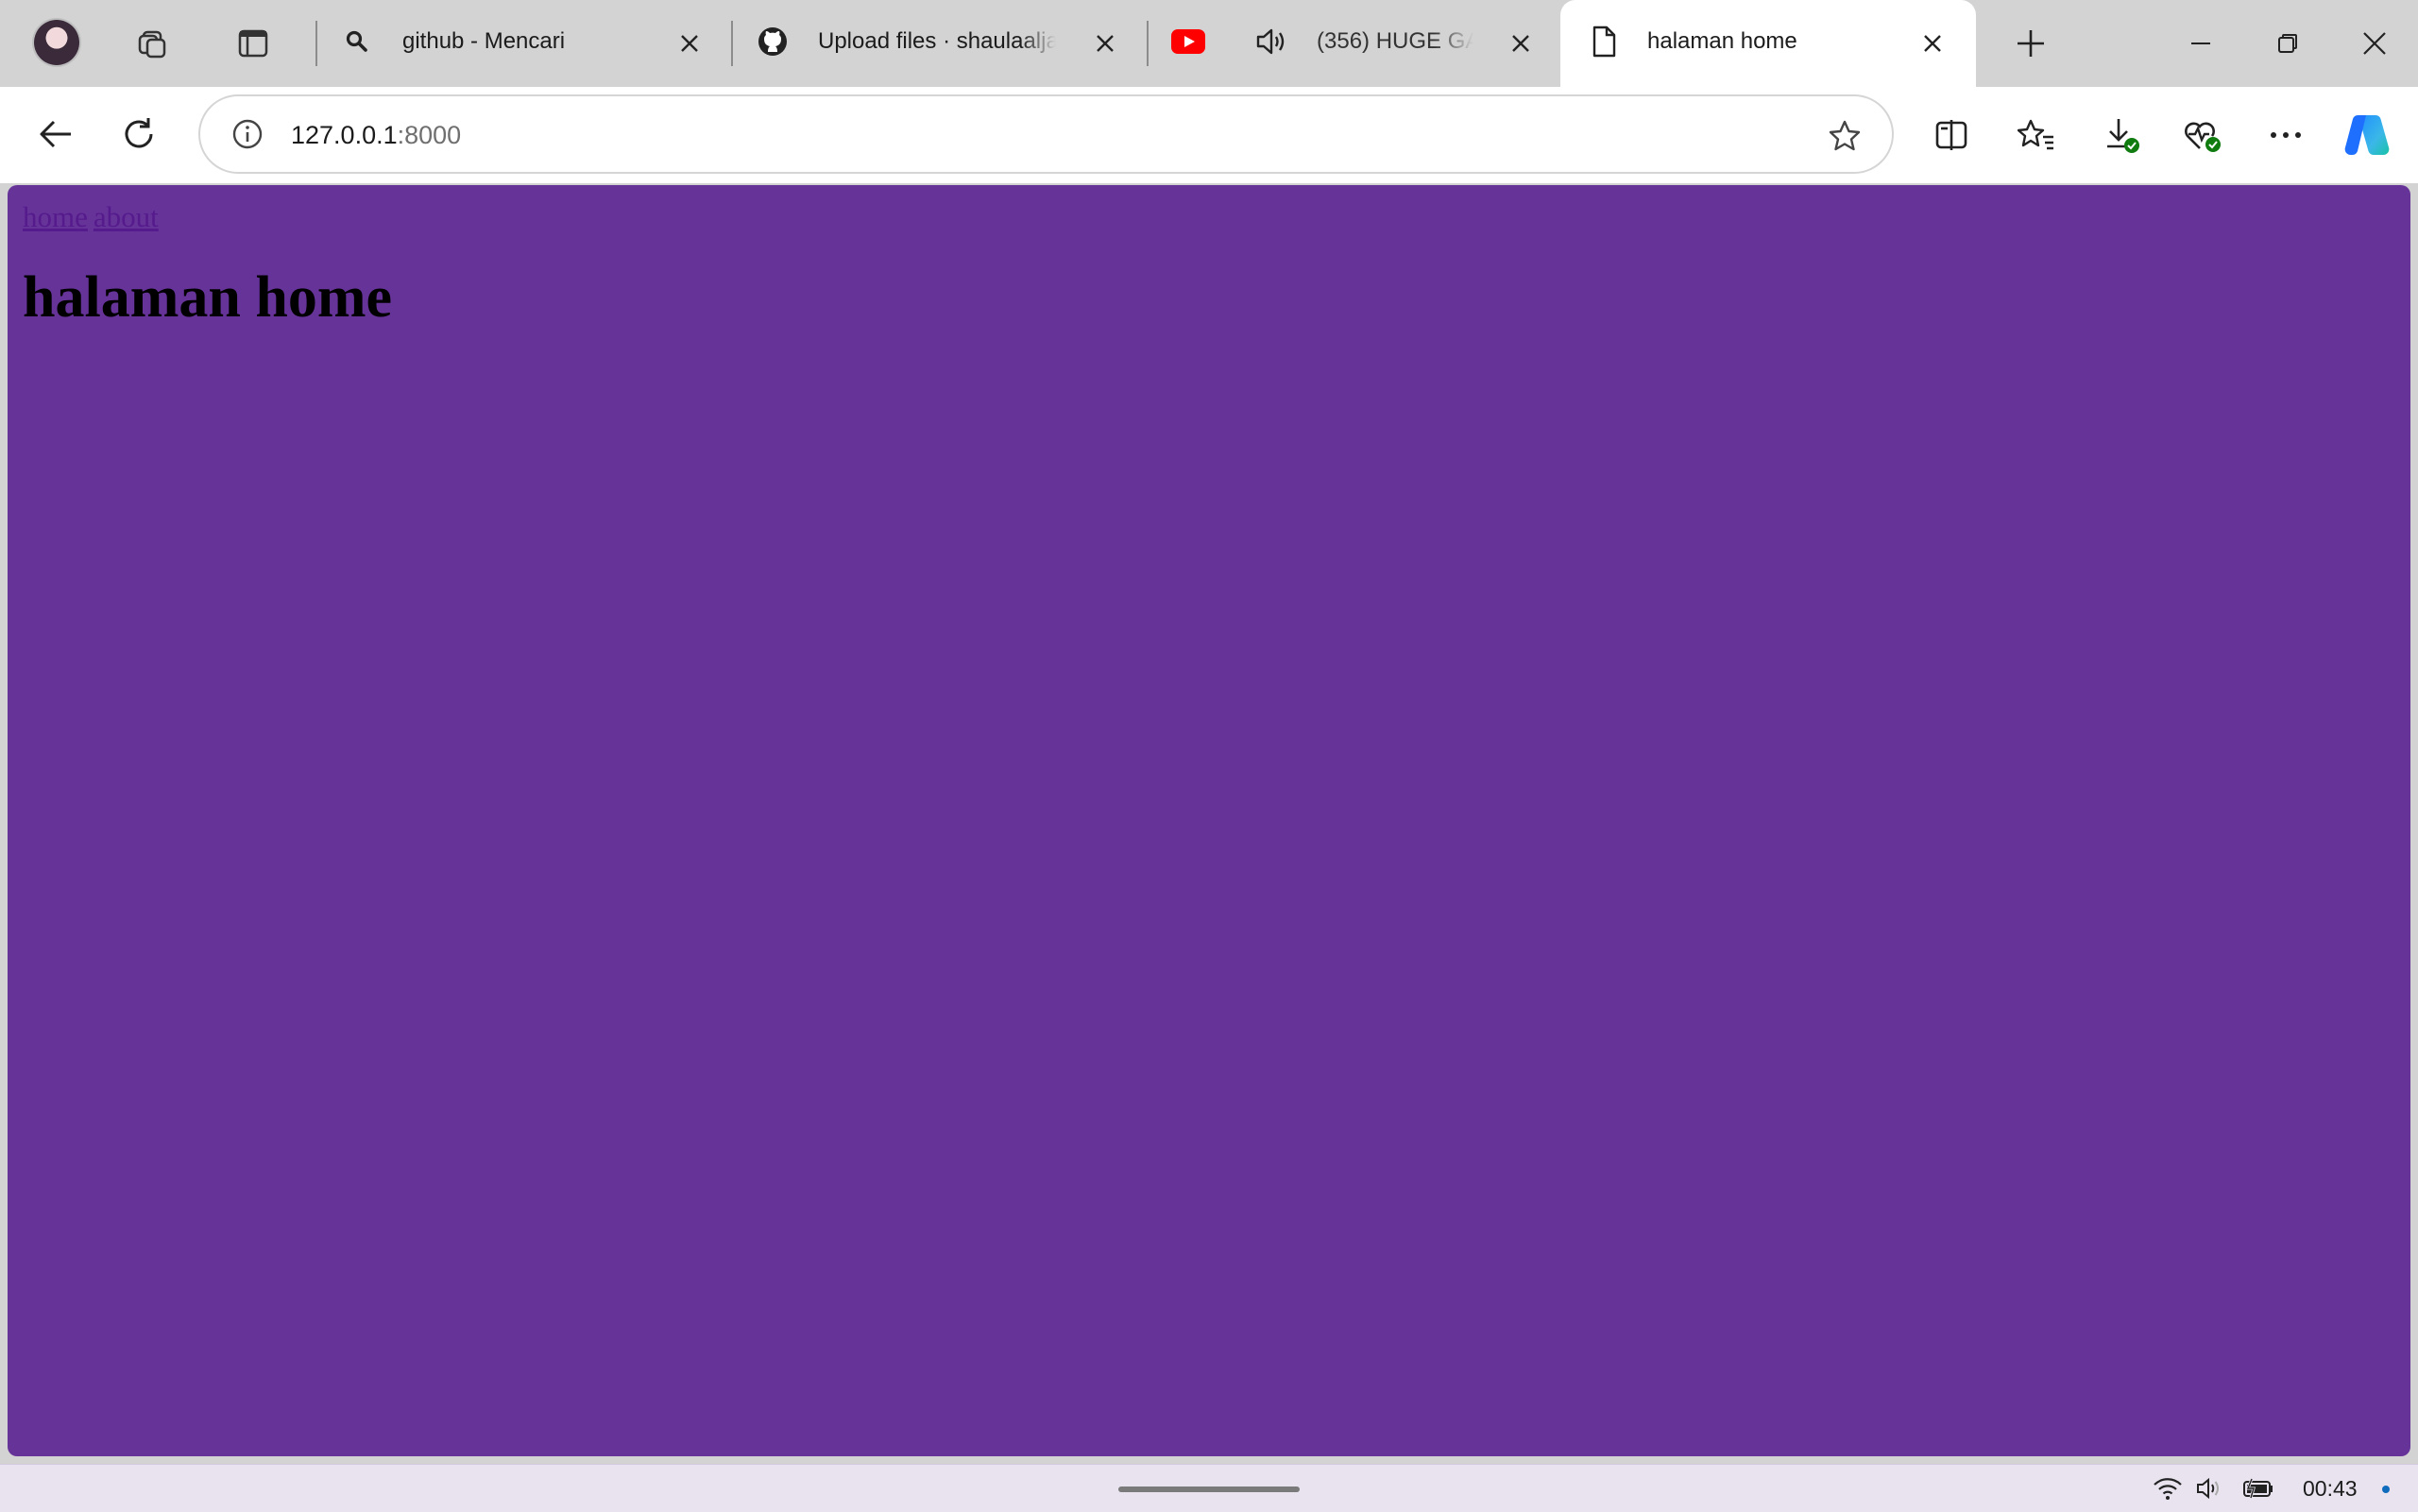 The height and width of the screenshot is (1512, 2418). What do you see at coordinates (138, 134) in the screenshot?
I see `refresh-button` at bounding box center [138, 134].